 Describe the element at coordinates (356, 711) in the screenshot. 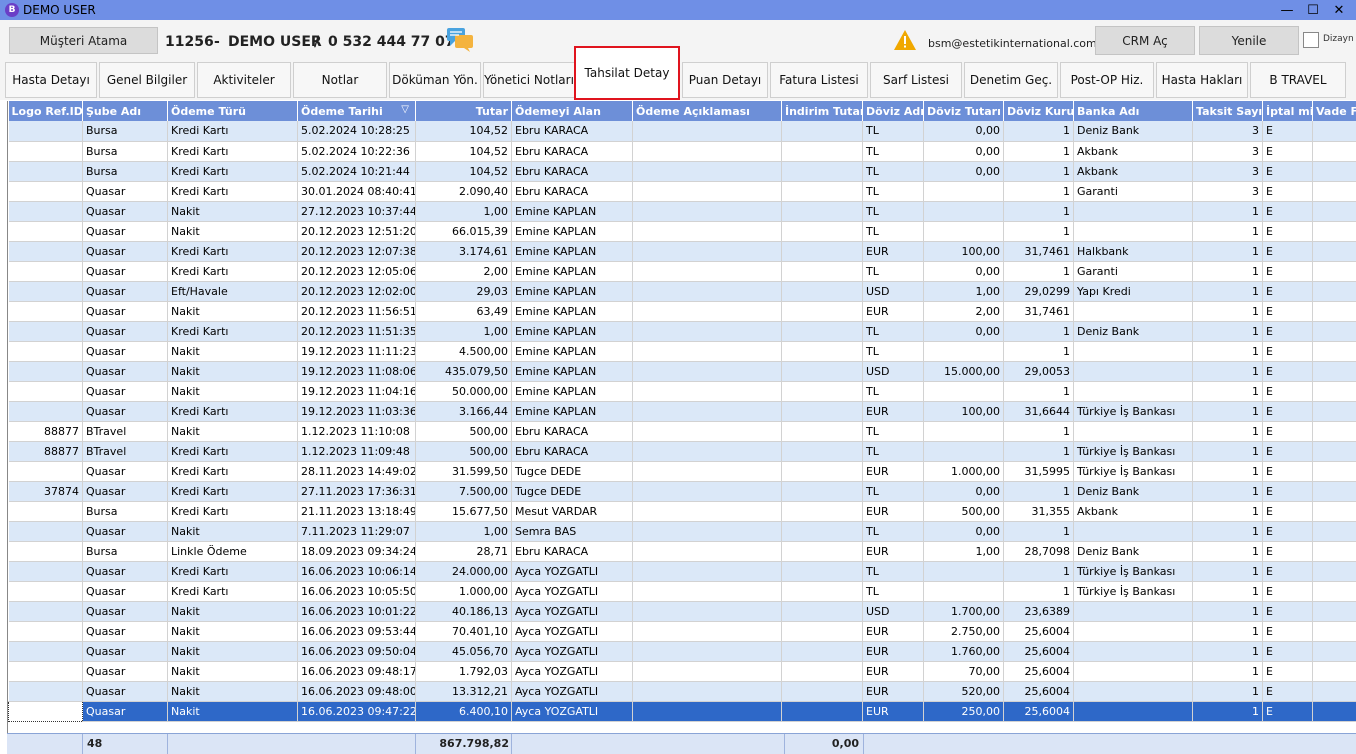

I see `cell-payment-date: 16.06.2023 09:47:22` at that location.